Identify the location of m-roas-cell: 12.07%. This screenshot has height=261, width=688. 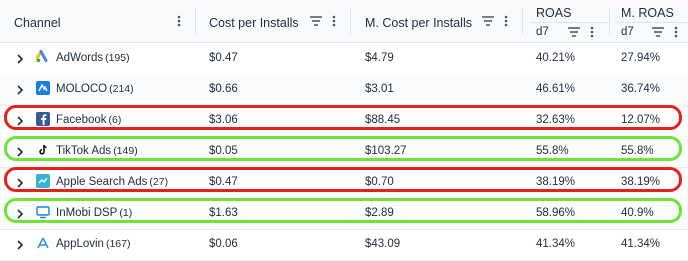
(641, 120).